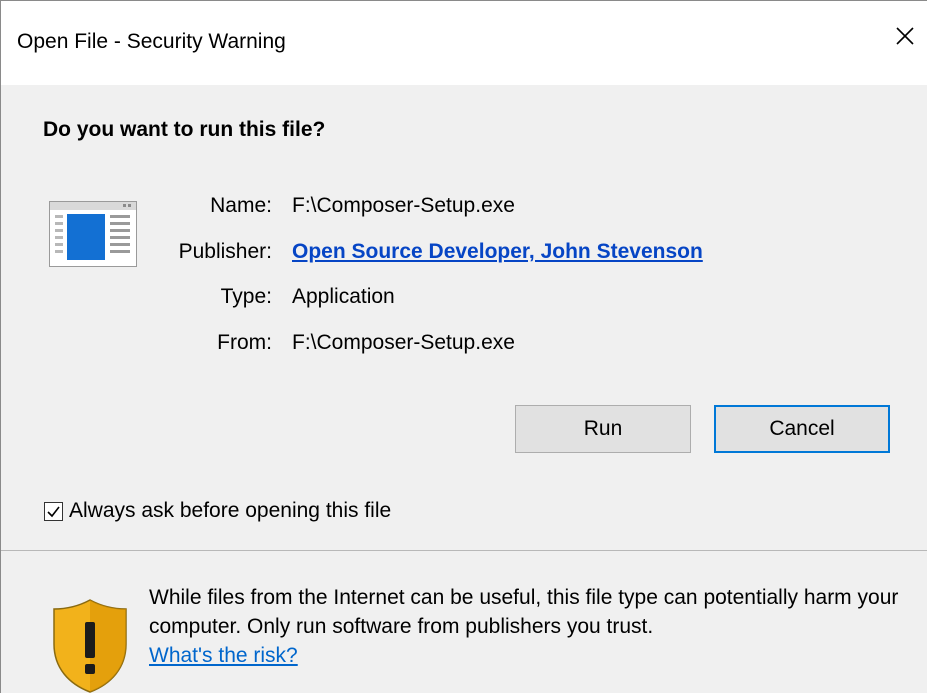 This screenshot has height=694, width=927. Describe the element at coordinates (225, 251) in the screenshot. I see `publisher-label: Publisher:` at that location.